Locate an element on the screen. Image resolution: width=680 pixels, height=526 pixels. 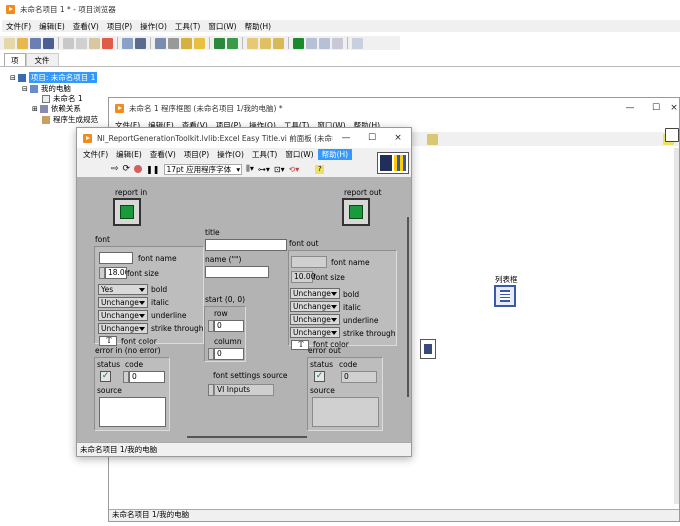
status-checkbox: ✓ is located at coordinates (105, 376).